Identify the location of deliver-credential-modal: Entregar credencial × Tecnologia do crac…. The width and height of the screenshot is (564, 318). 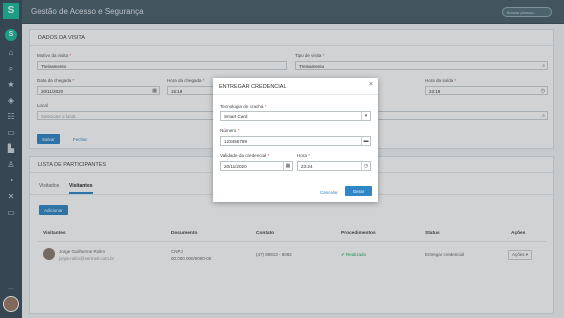
(295, 140).